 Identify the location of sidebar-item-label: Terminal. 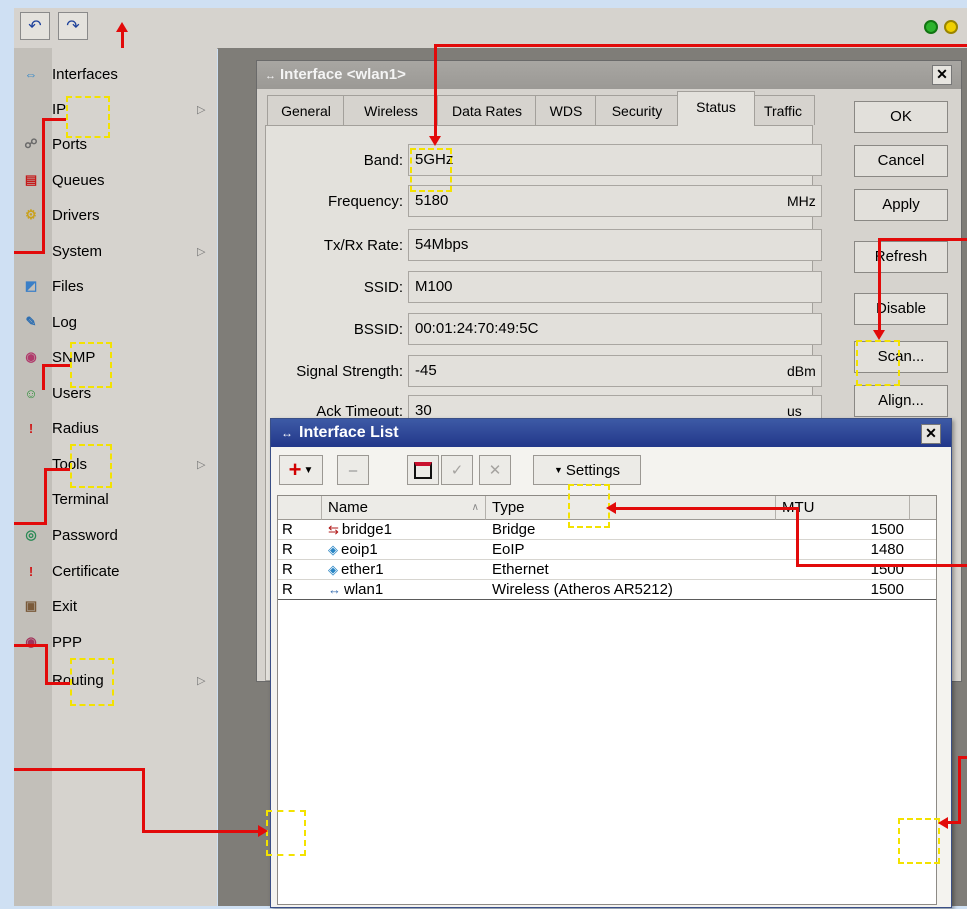
(80, 499).